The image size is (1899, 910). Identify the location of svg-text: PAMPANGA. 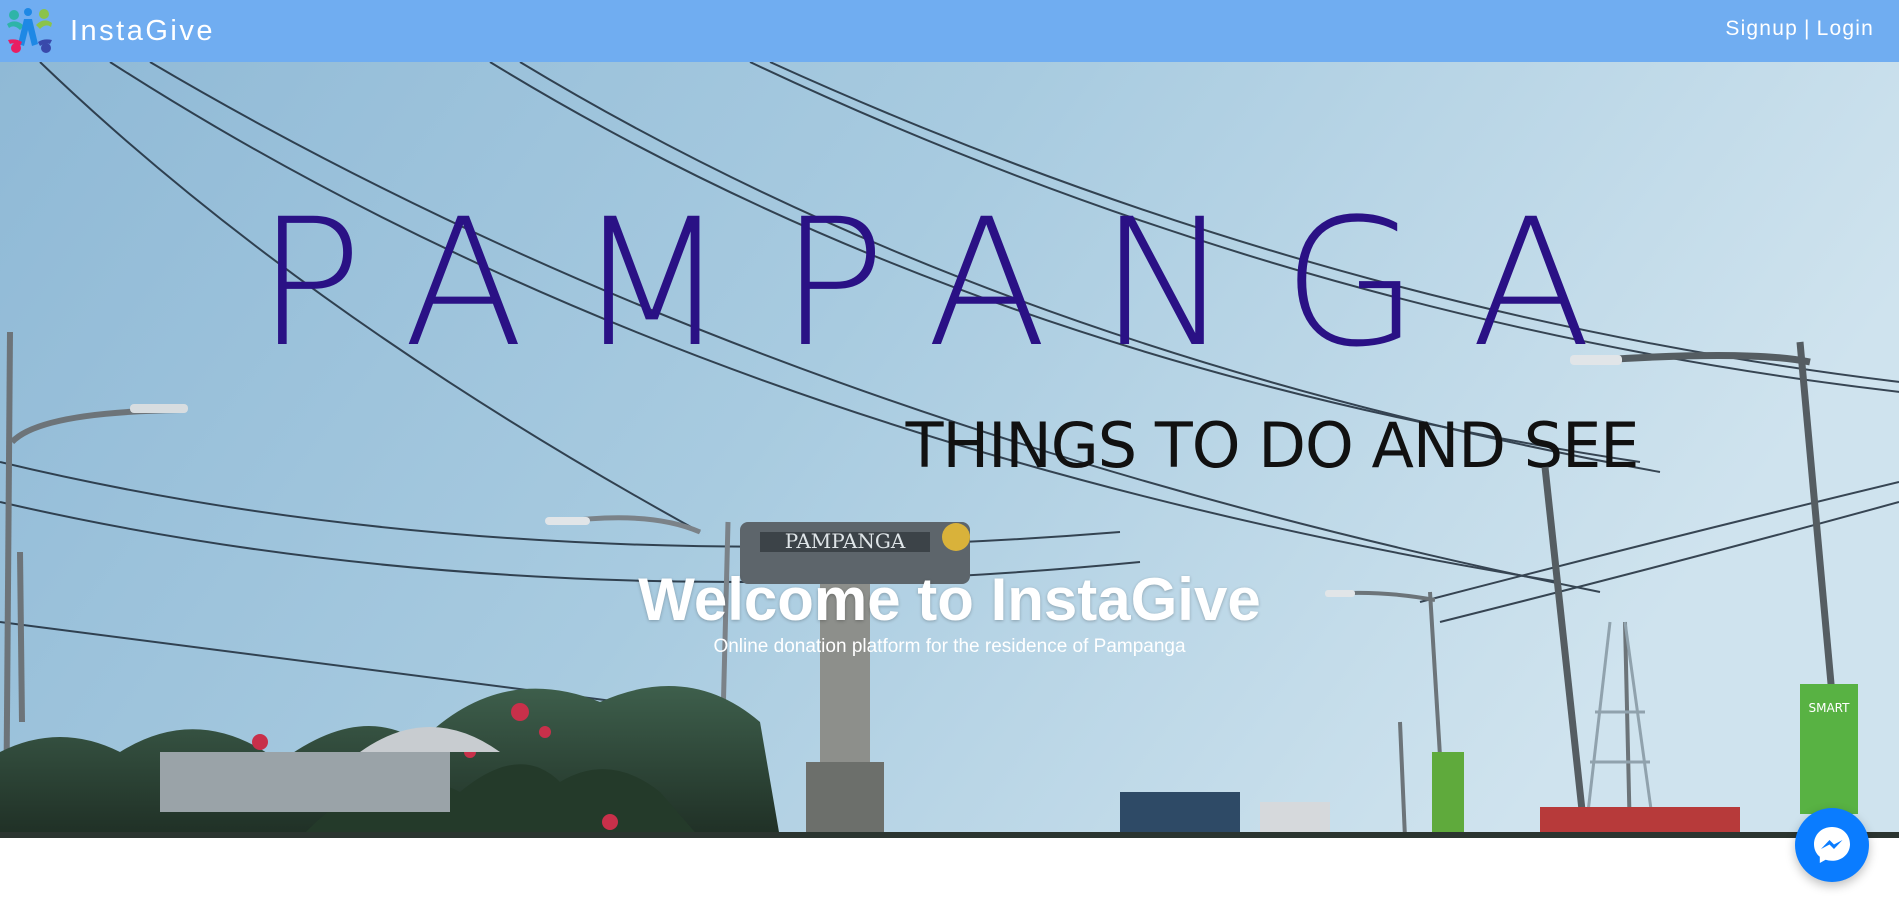
(845, 541).